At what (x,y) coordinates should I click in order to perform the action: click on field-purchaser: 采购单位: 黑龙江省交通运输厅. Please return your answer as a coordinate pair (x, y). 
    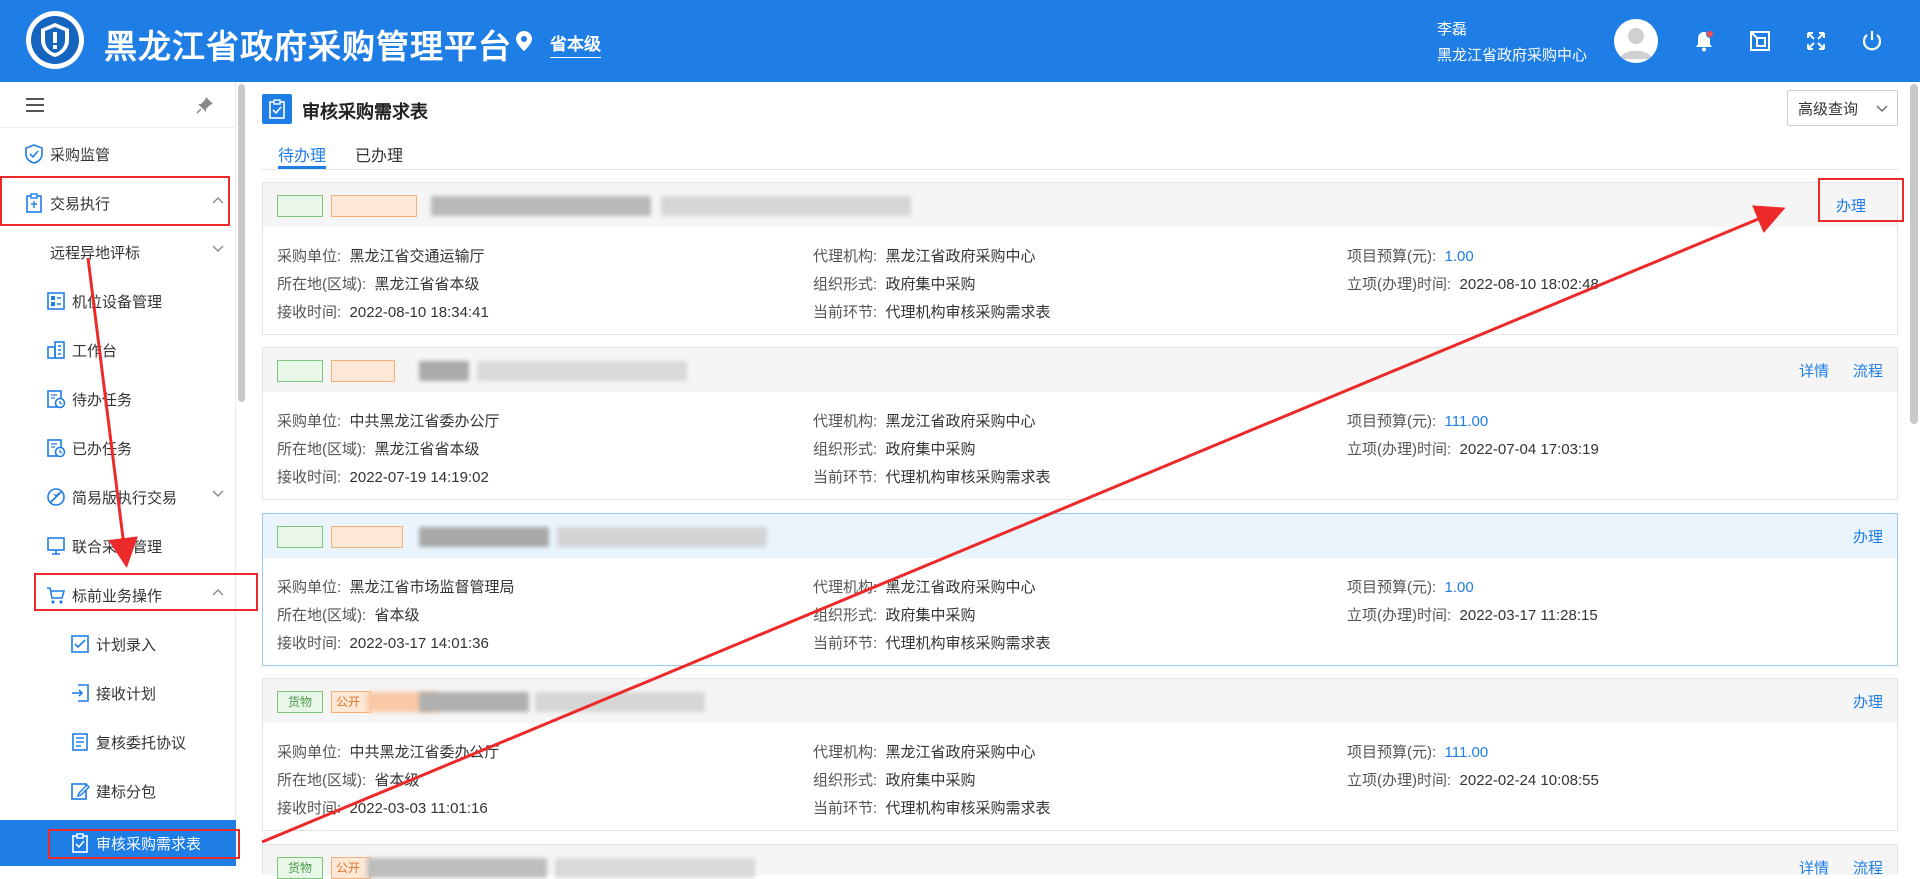
    Looking at the image, I should click on (381, 255).